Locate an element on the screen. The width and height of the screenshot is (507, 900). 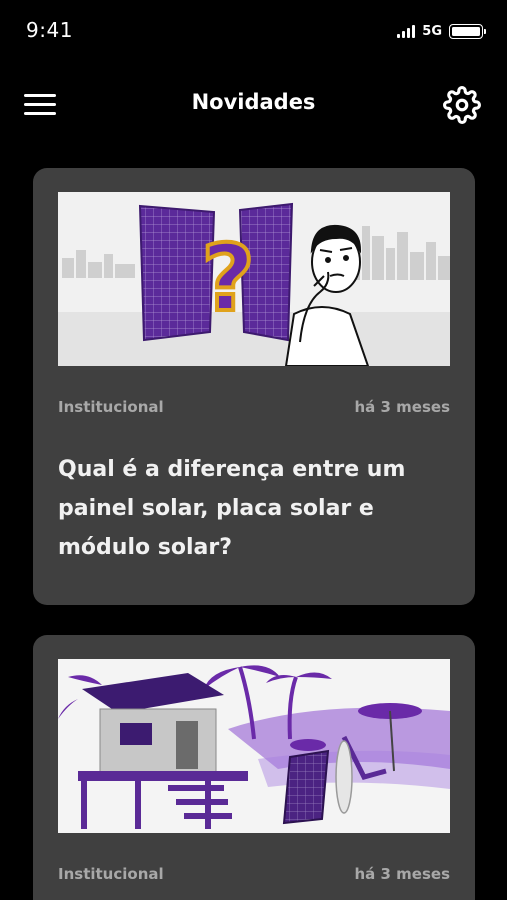
status-bar: 9:41 5G is located at coordinates (253, 31).